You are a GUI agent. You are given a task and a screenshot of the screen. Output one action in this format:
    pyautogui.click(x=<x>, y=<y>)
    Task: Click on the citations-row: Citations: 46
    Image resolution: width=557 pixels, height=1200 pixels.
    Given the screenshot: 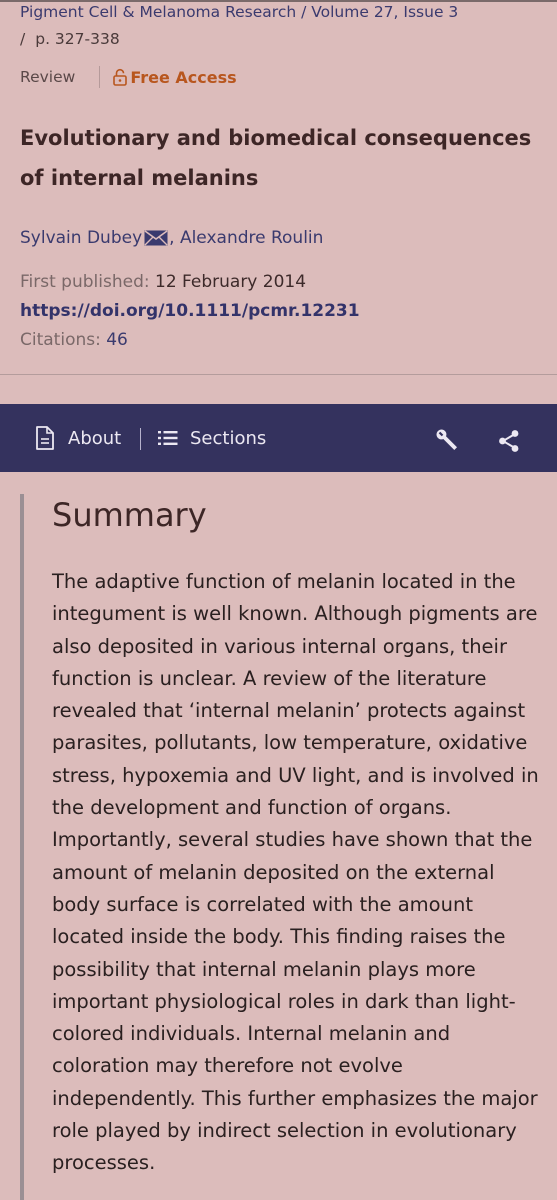 What is the action you would take?
    pyautogui.click(x=74, y=340)
    